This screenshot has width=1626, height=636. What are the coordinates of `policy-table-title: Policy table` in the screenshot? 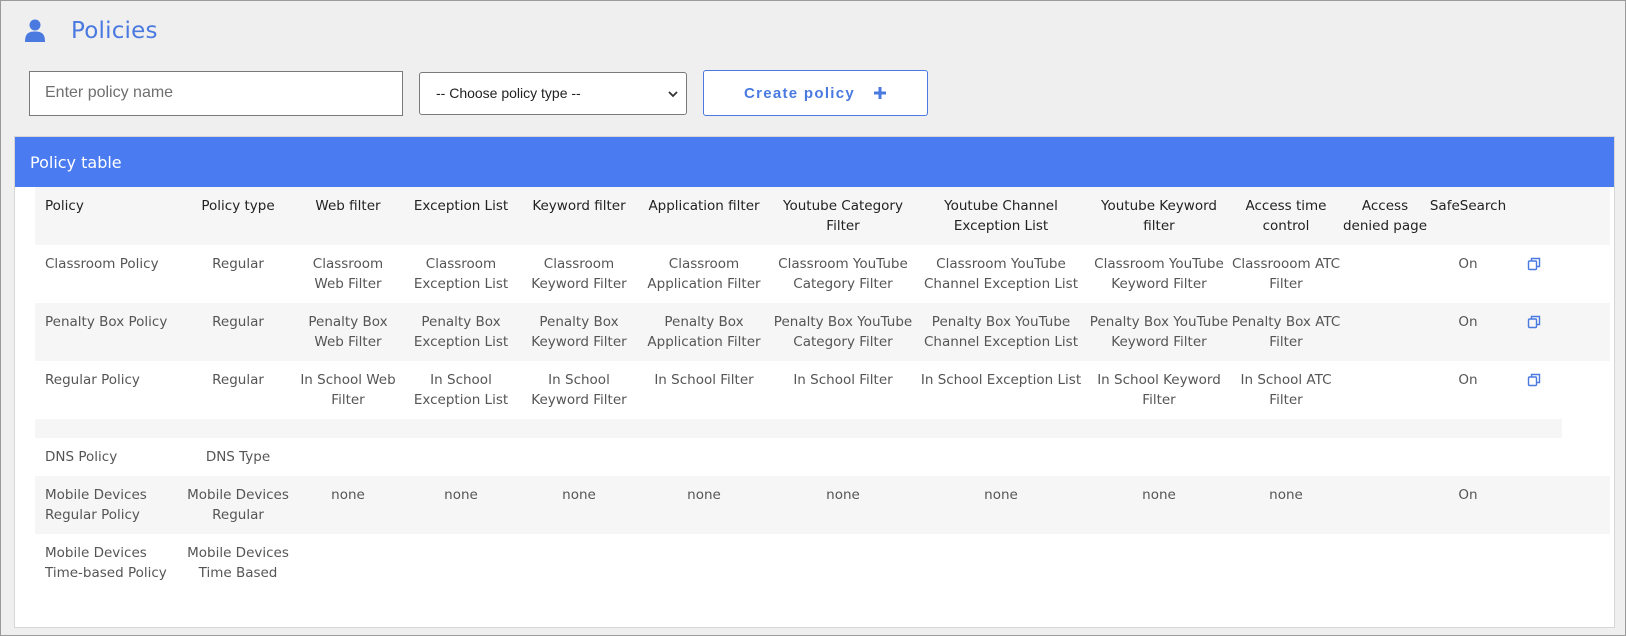 It's located at (814, 162).